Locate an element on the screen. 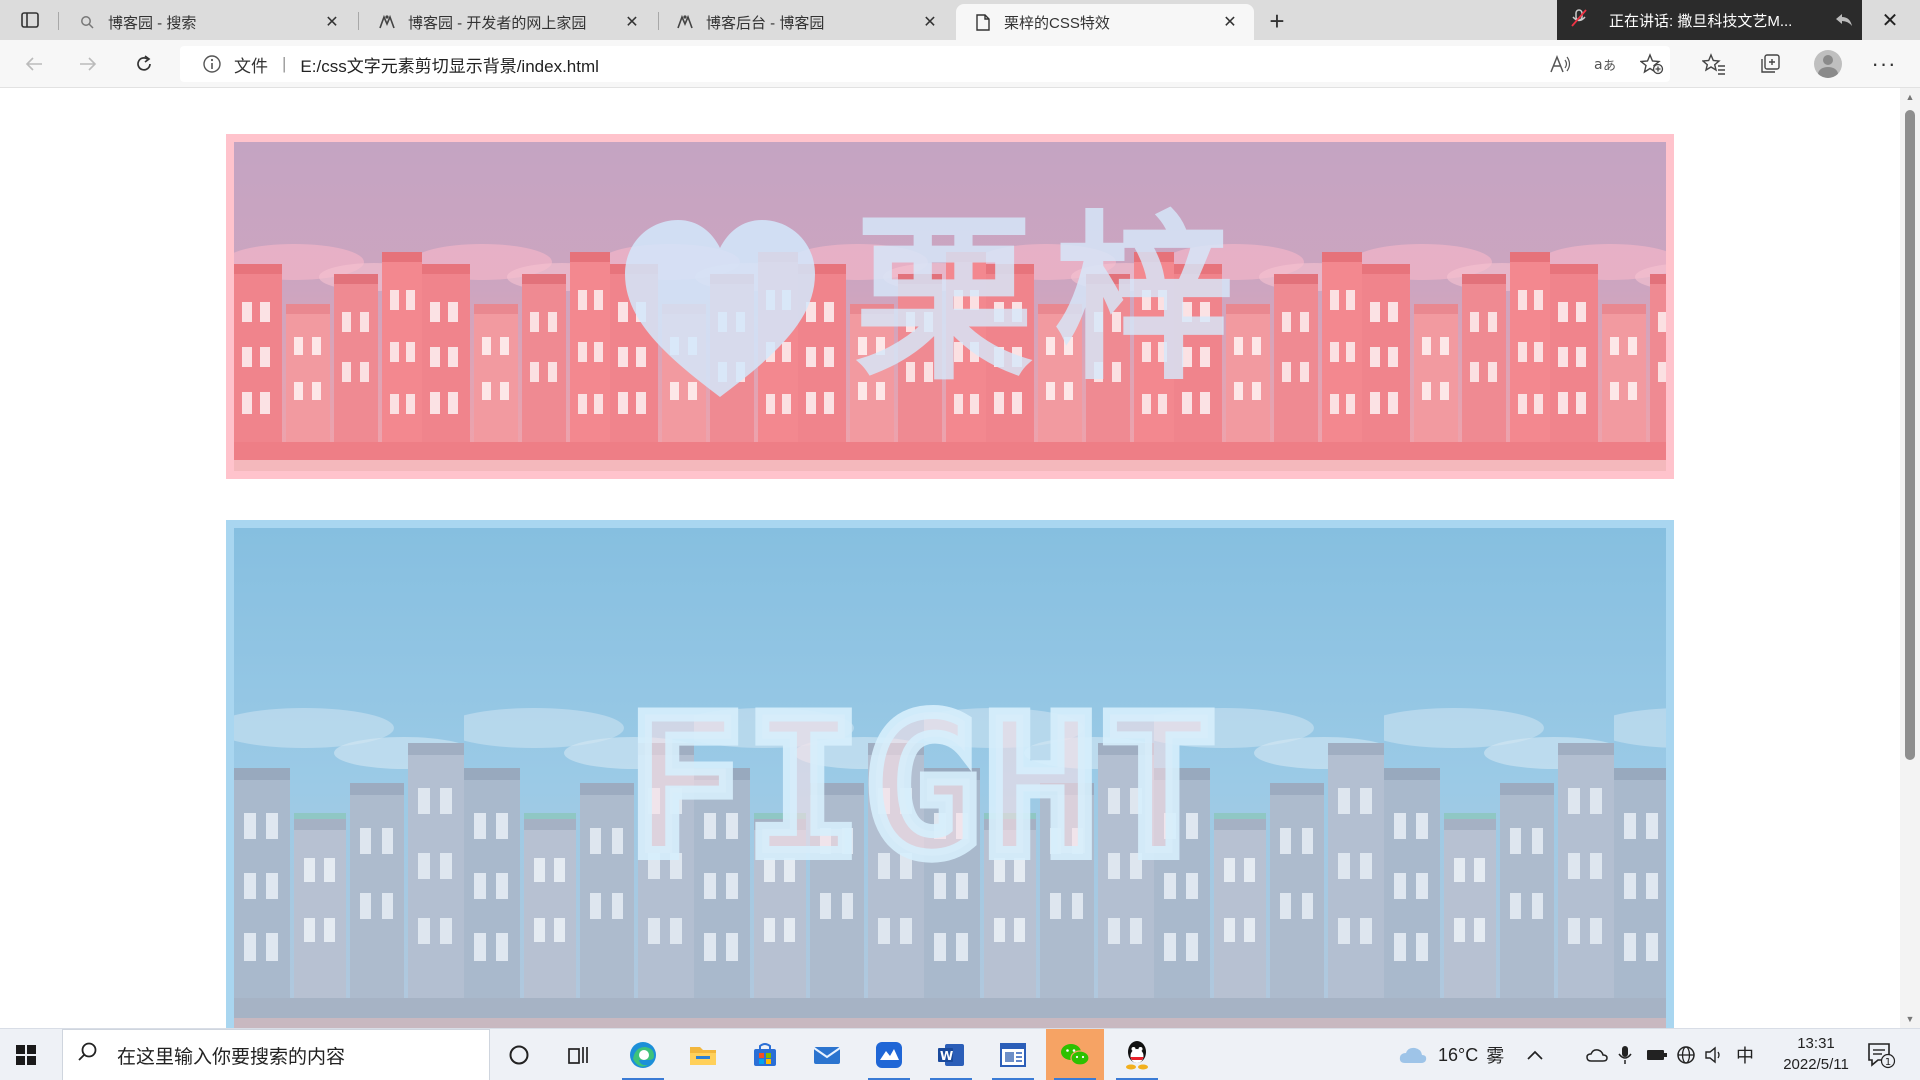  notification-count: 1 is located at coordinates (1888, 1062).